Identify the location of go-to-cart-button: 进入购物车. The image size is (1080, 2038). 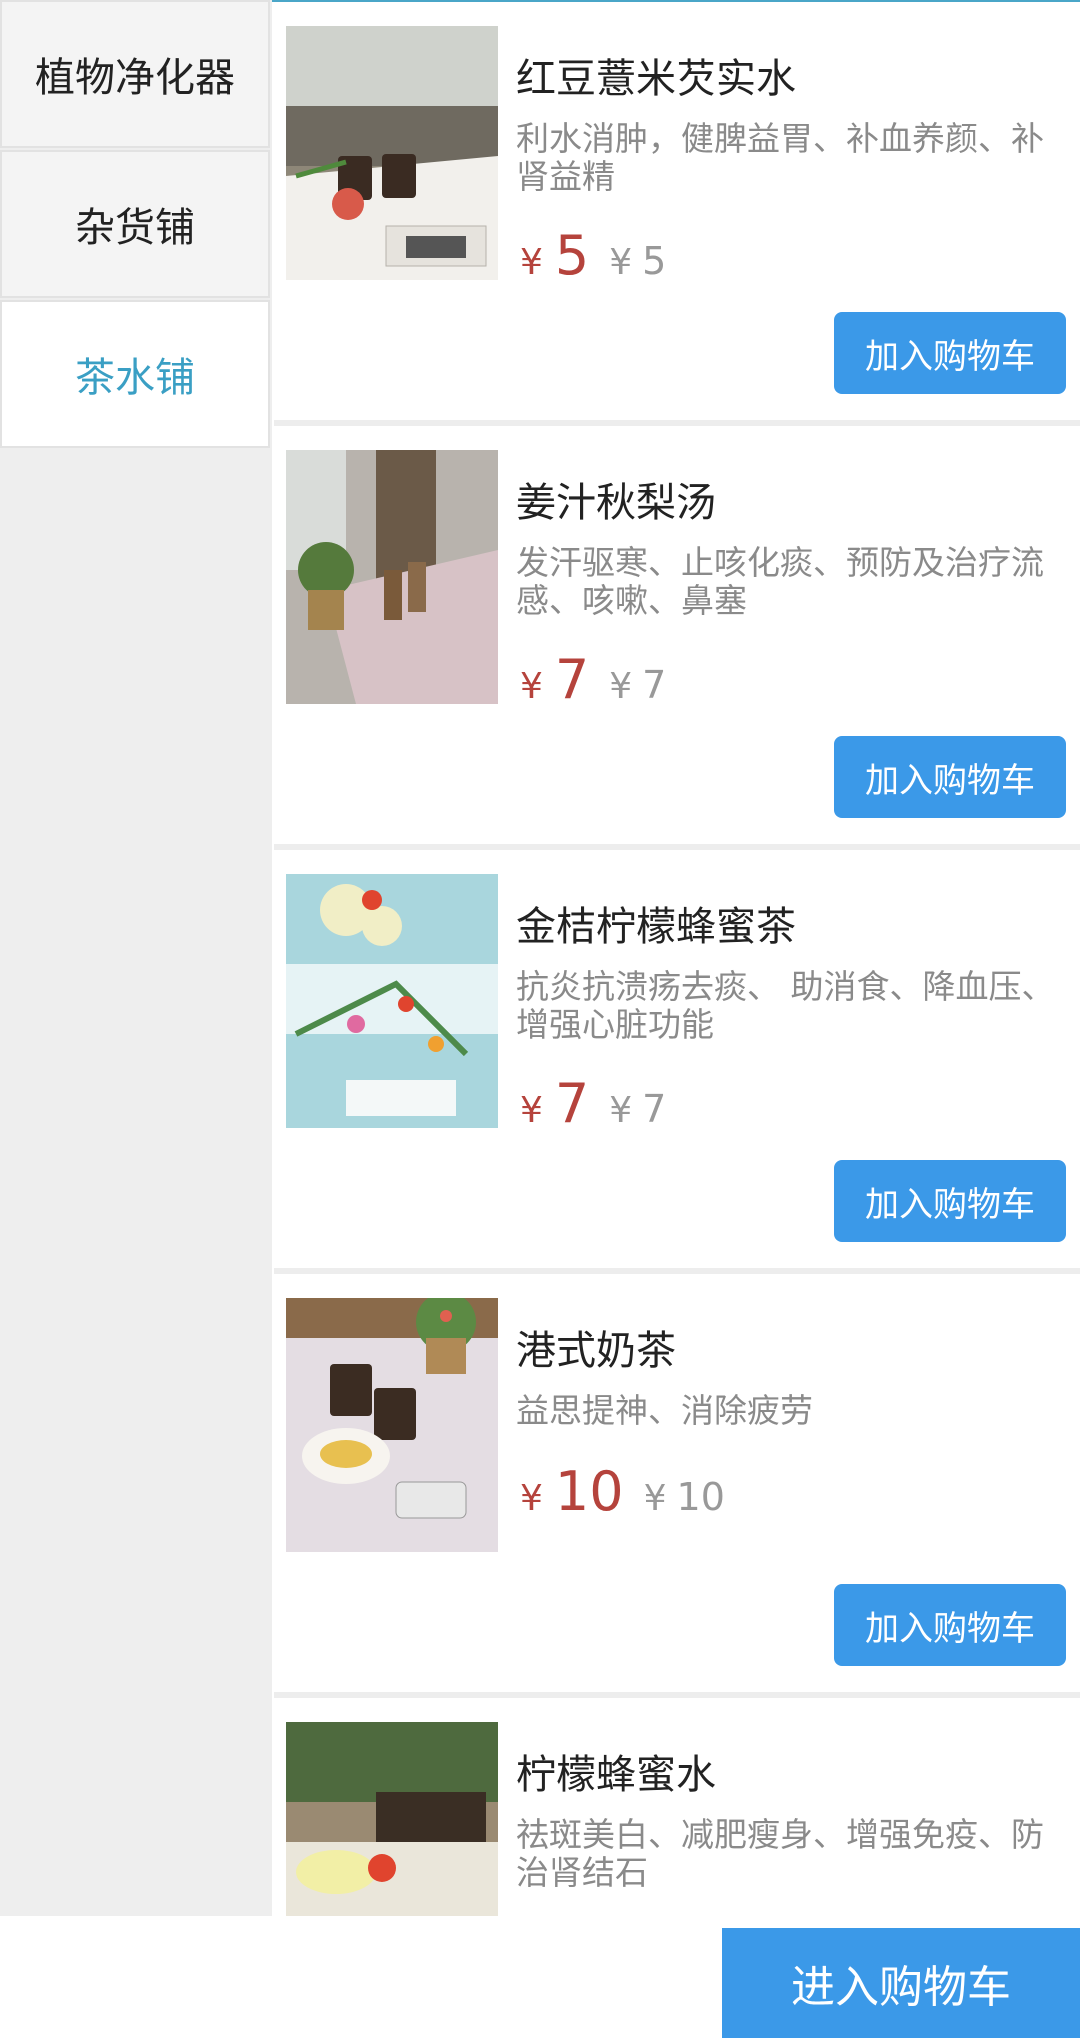
(901, 1983).